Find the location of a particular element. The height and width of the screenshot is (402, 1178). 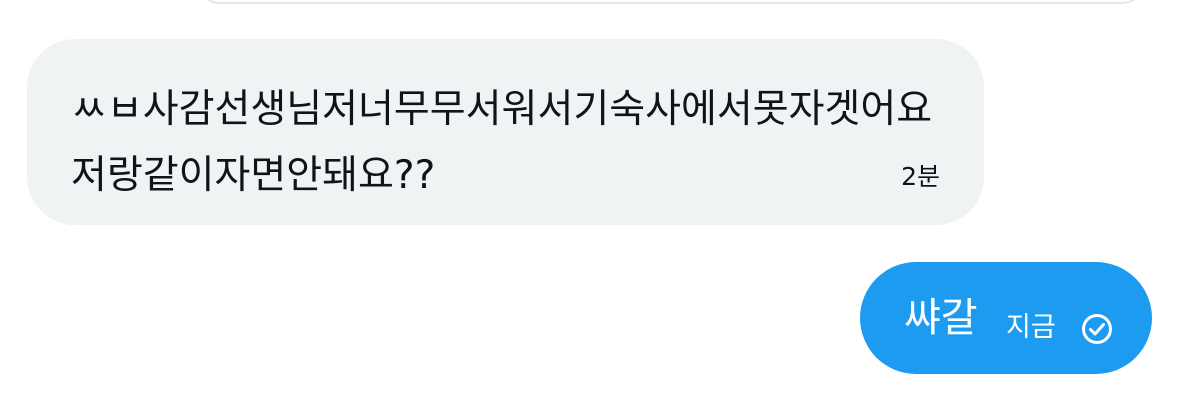

outgoing-message-bubble: 쌰갈 지금 is located at coordinates (1006, 318).